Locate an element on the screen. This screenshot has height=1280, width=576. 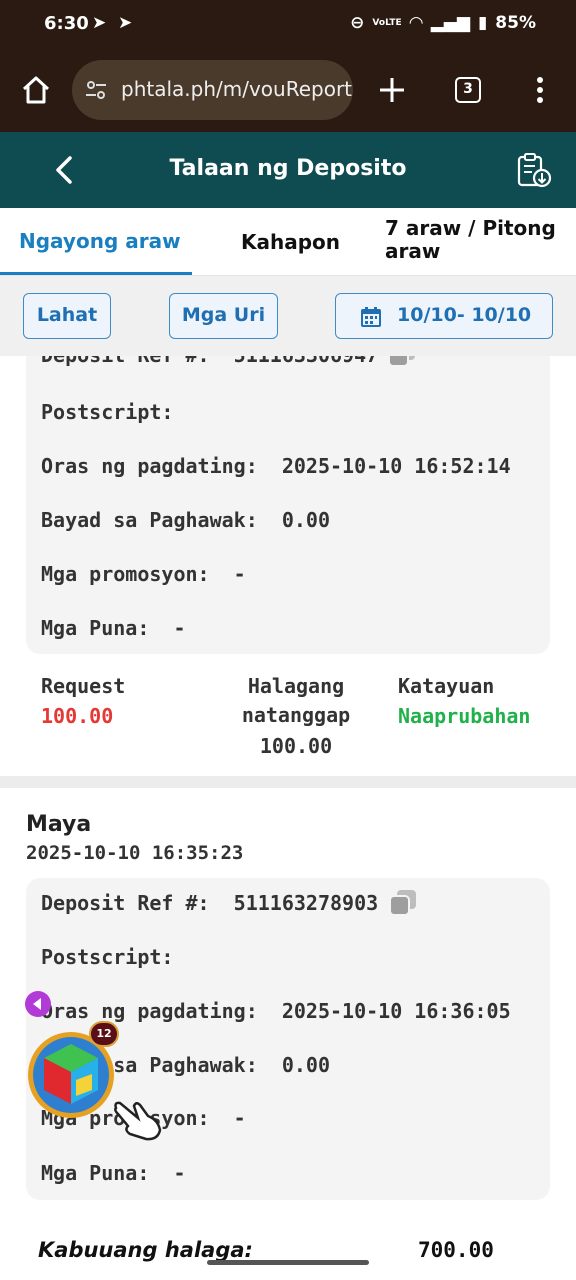
request-amount: 100.00 is located at coordinates (77, 716).